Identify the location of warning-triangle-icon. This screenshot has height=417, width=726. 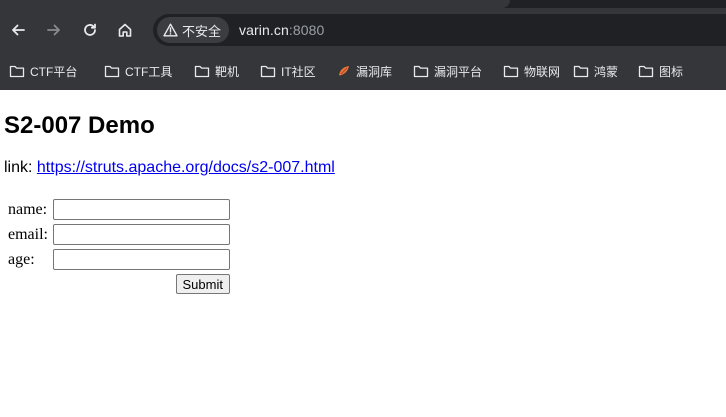
(170, 30).